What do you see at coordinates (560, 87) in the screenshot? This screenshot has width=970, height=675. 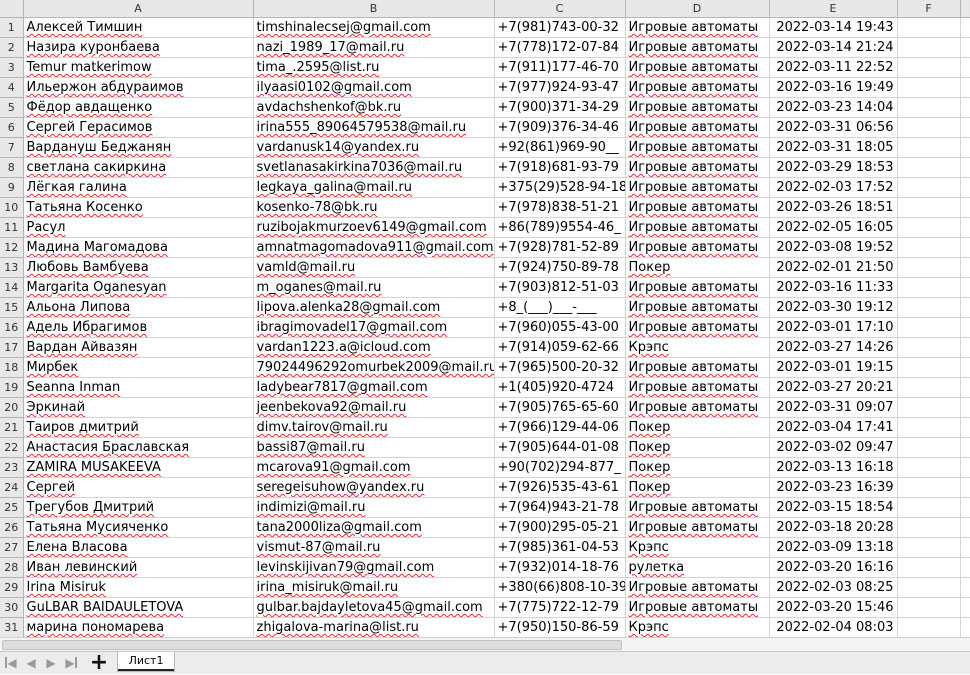 I see `cell-phone: +7(977)924-93-47` at bounding box center [560, 87].